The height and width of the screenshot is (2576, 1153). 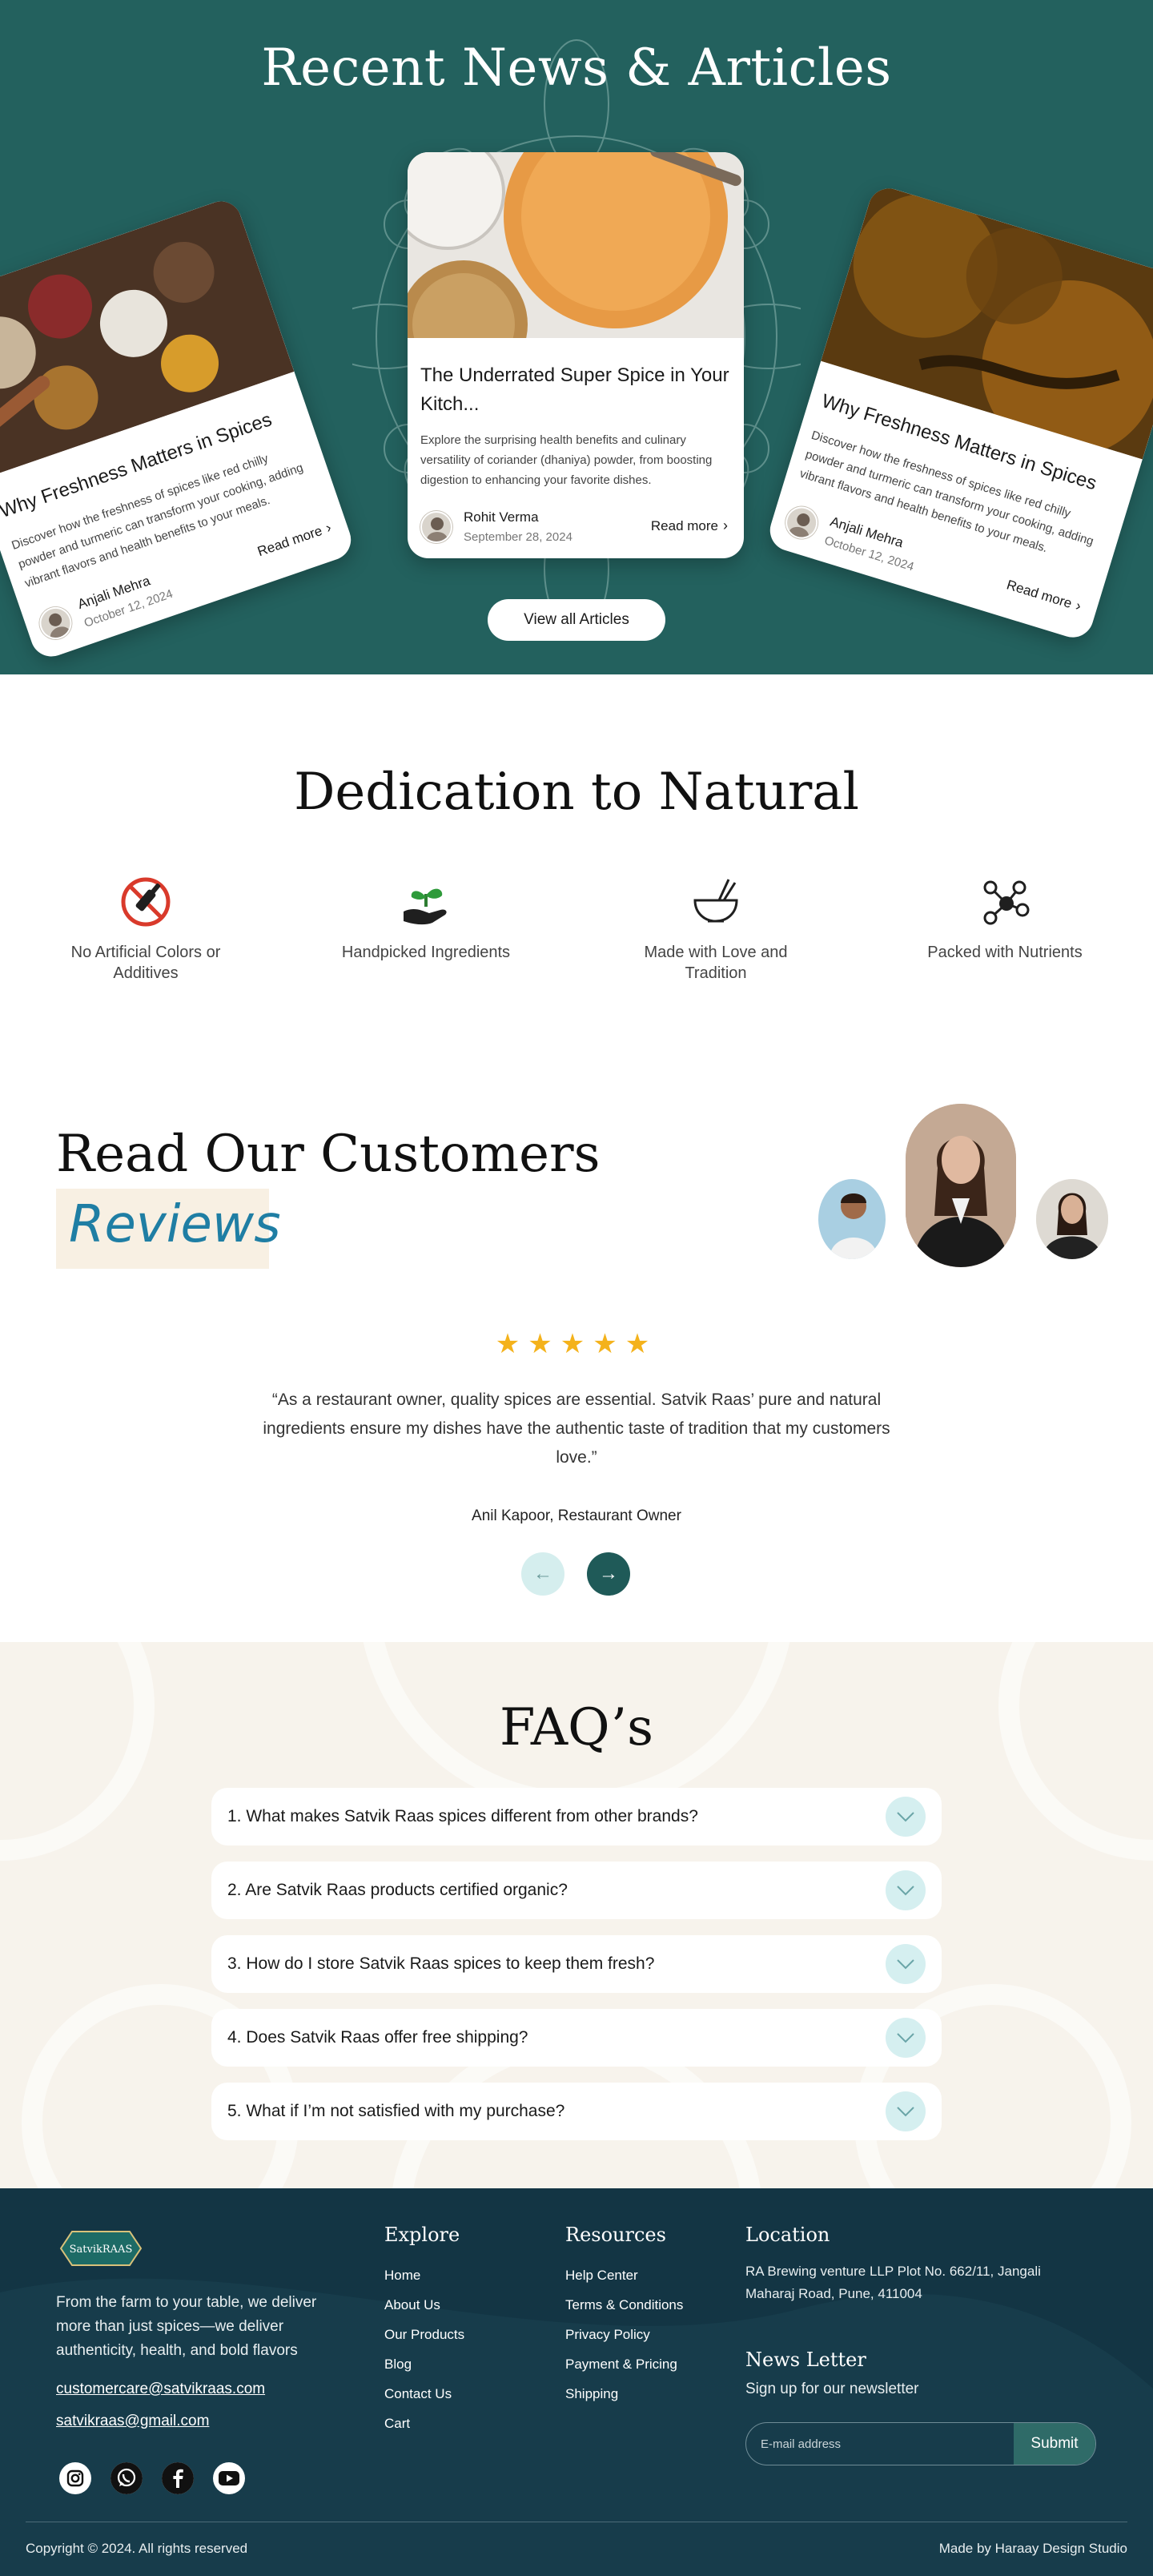 What do you see at coordinates (576, 1727) in the screenshot?
I see `faq-title: FAQ’s` at bounding box center [576, 1727].